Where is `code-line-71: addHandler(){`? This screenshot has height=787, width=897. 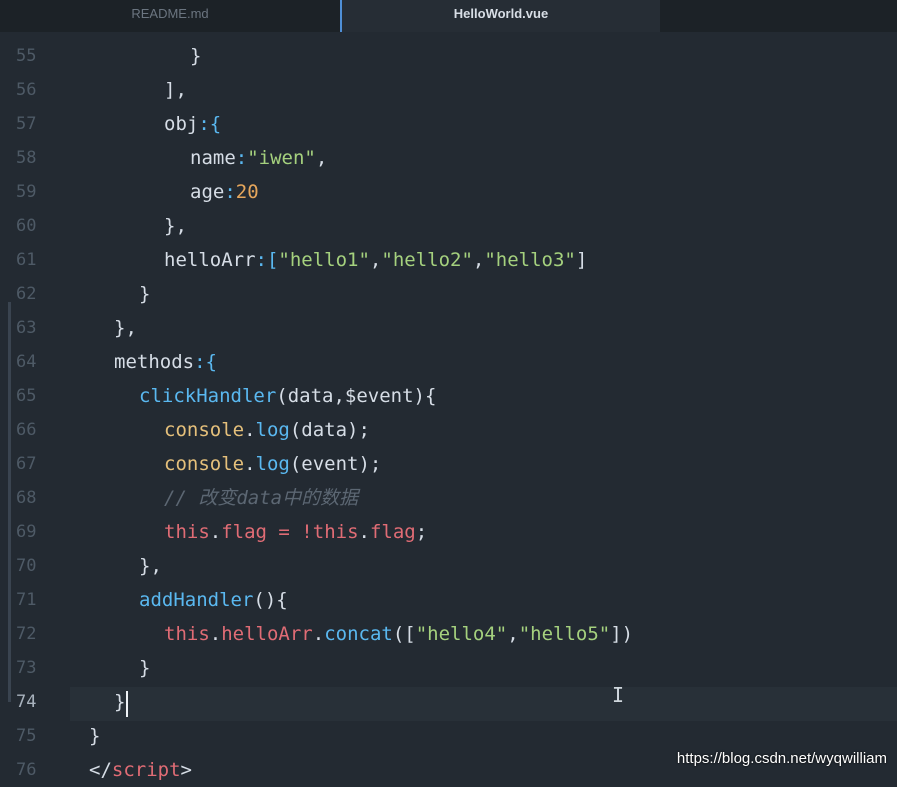
code-line-71: addHandler(){ is located at coordinates (213, 600).